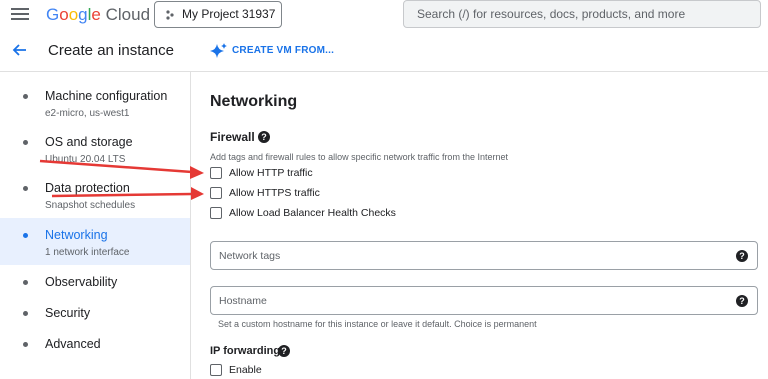  What do you see at coordinates (106, 96) in the screenshot?
I see `nav-label: Machine configuration` at bounding box center [106, 96].